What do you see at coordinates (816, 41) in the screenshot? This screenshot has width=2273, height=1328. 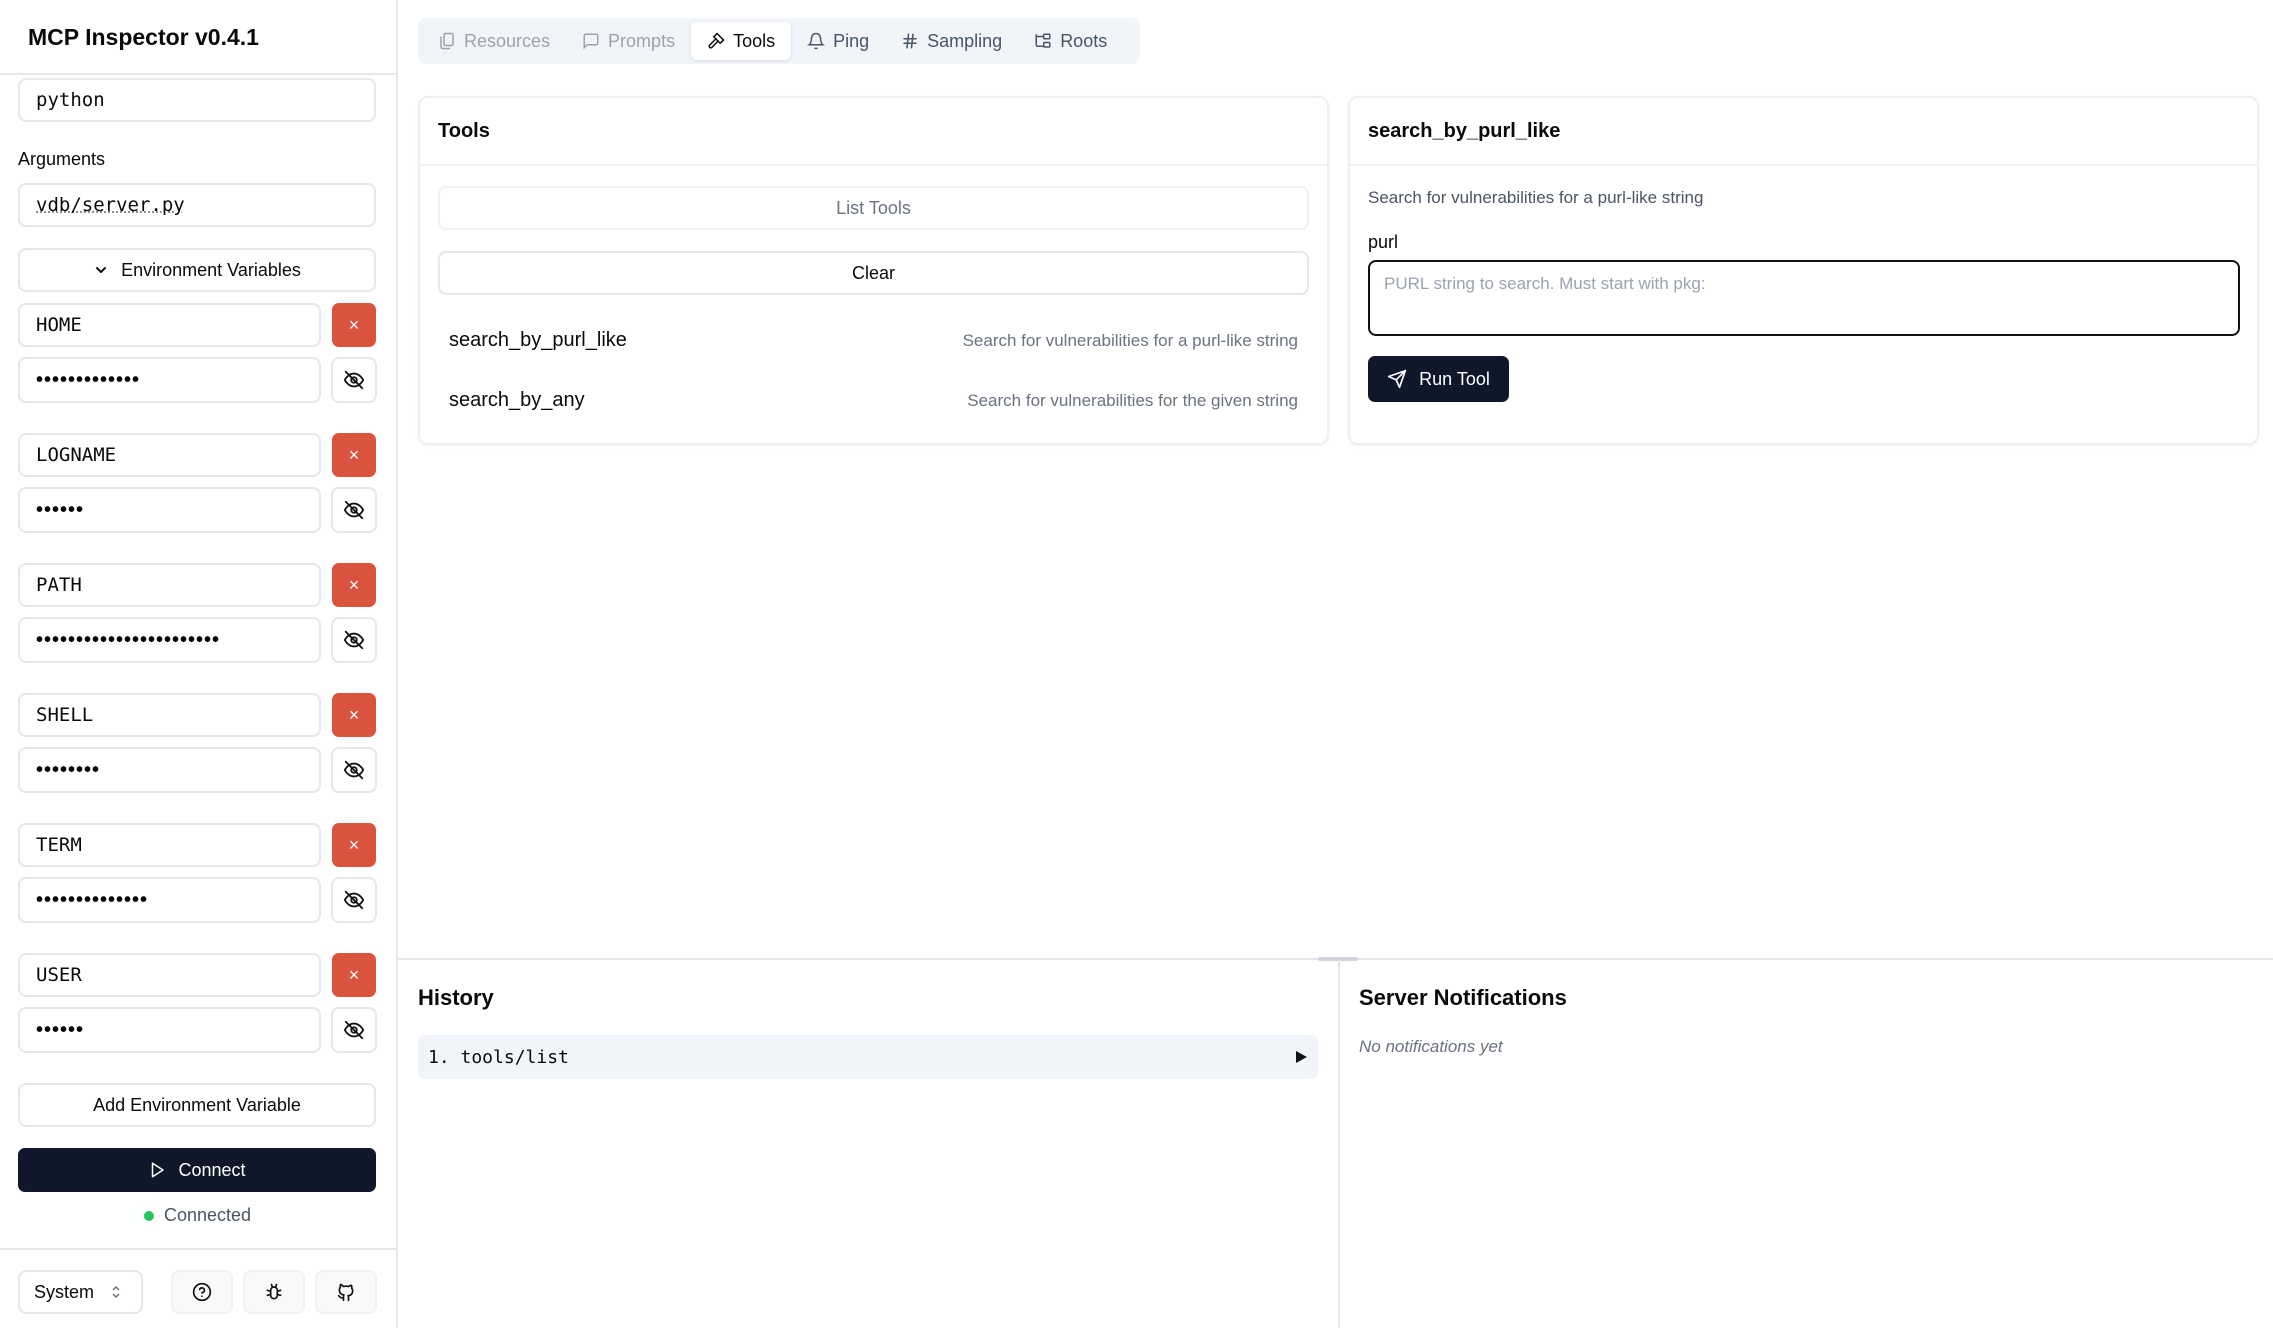 I see `bell-icon` at bounding box center [816, 41].